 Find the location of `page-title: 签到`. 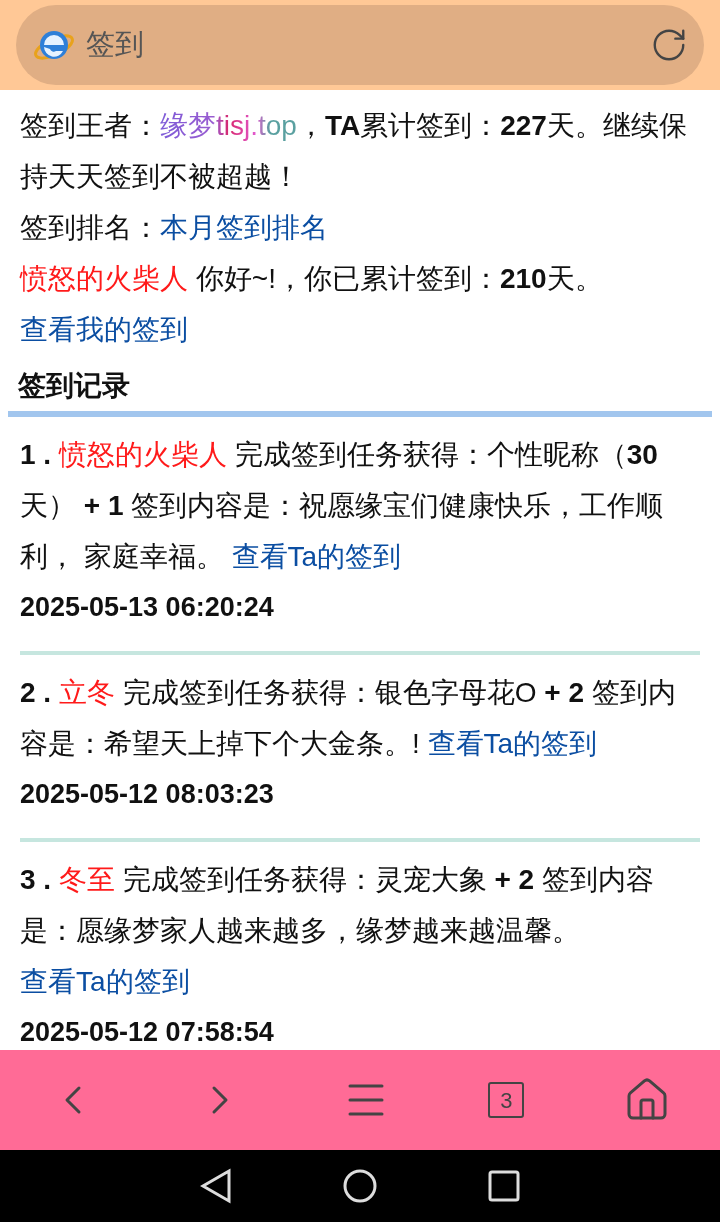

page-title: 签到 is located at coordinates (115, 45).